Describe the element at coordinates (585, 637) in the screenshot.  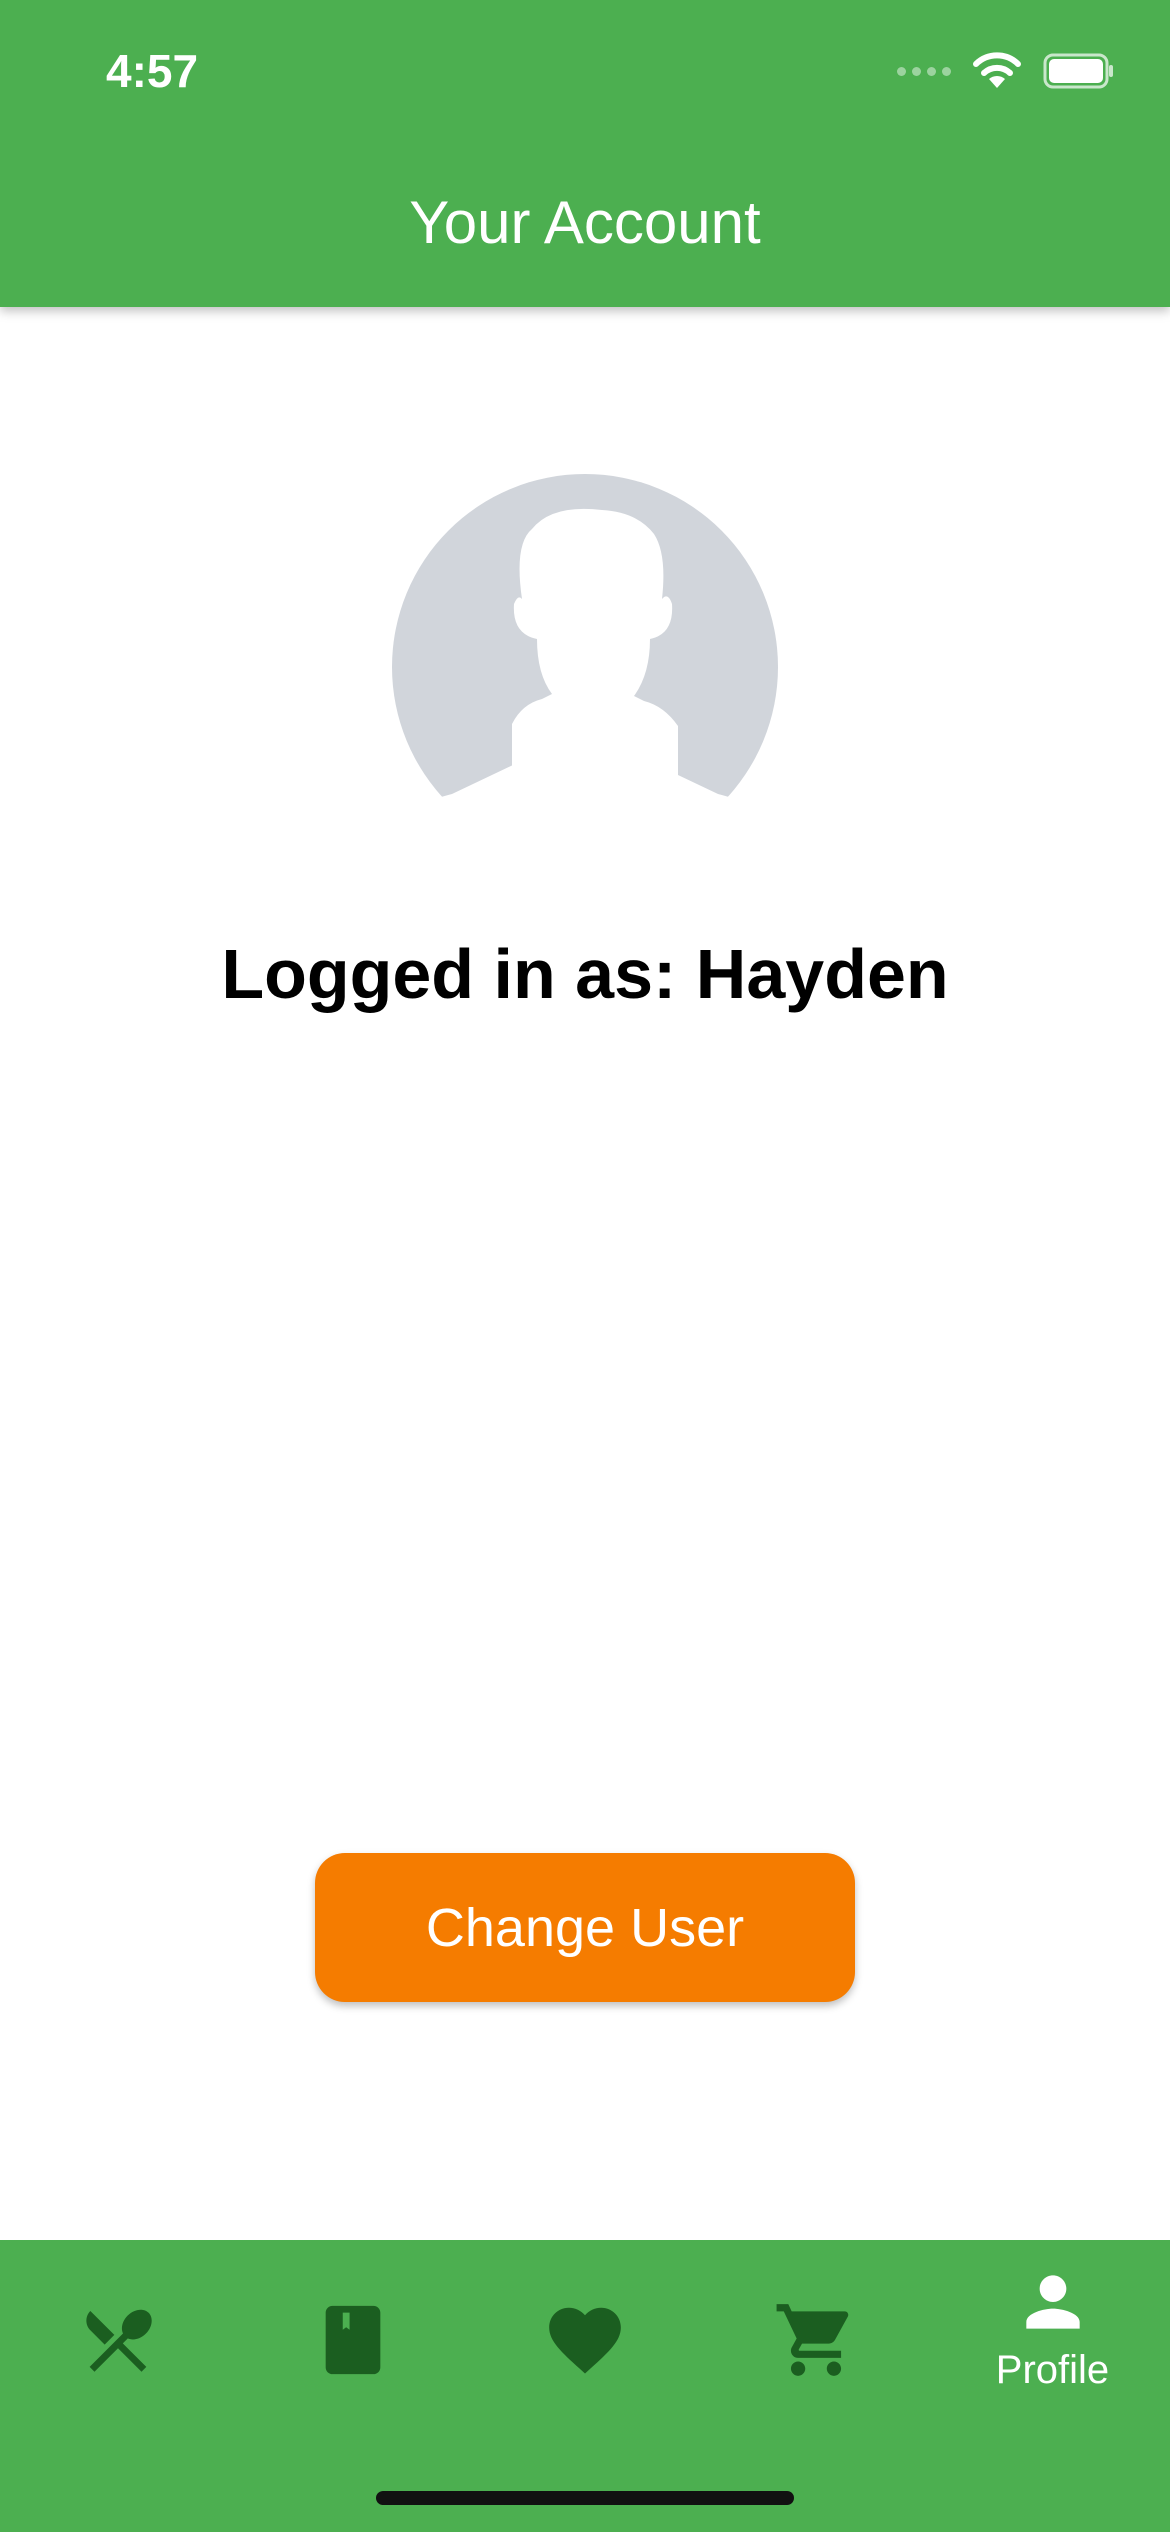
I see `user-avatar-icon` at that location.